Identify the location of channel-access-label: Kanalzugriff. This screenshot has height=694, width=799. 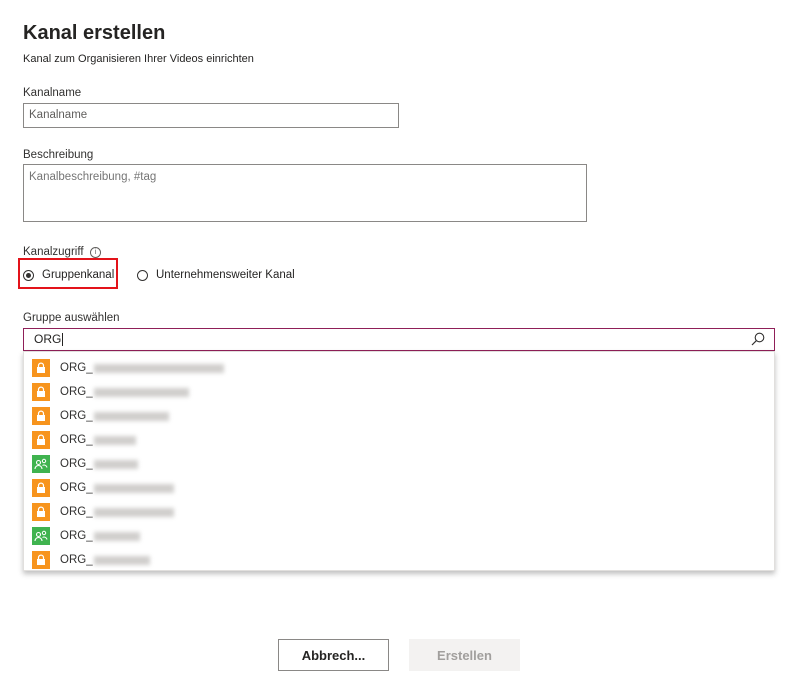
(53, 252).